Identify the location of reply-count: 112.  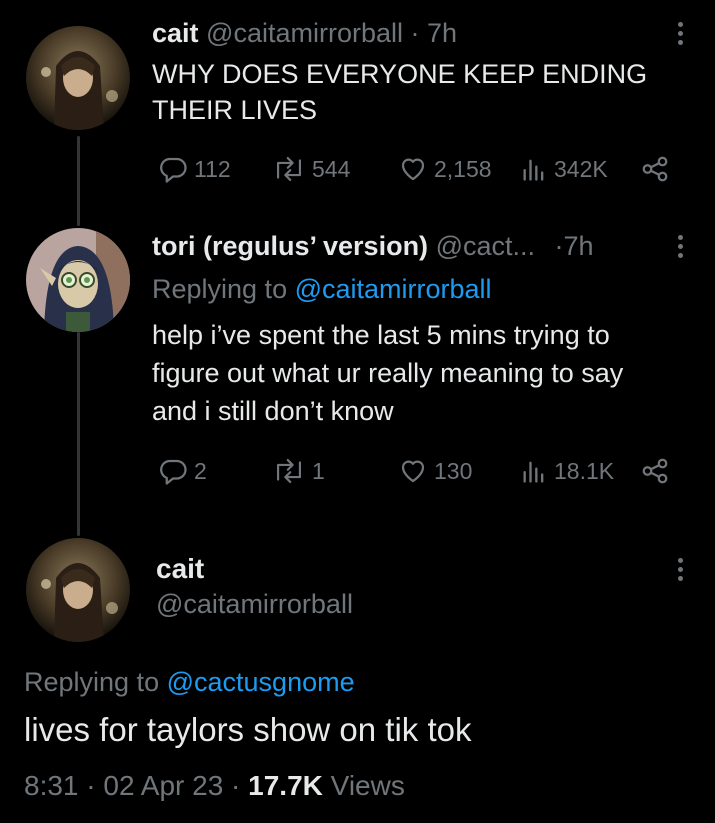
(212, 168).